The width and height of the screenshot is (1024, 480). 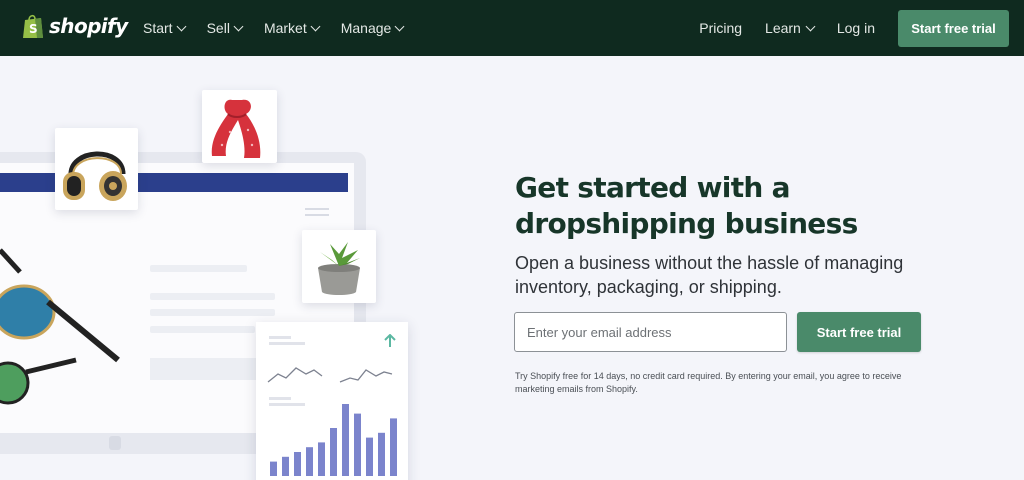 I want to click on succulent-plant-icon, so click(x=339, y=268).